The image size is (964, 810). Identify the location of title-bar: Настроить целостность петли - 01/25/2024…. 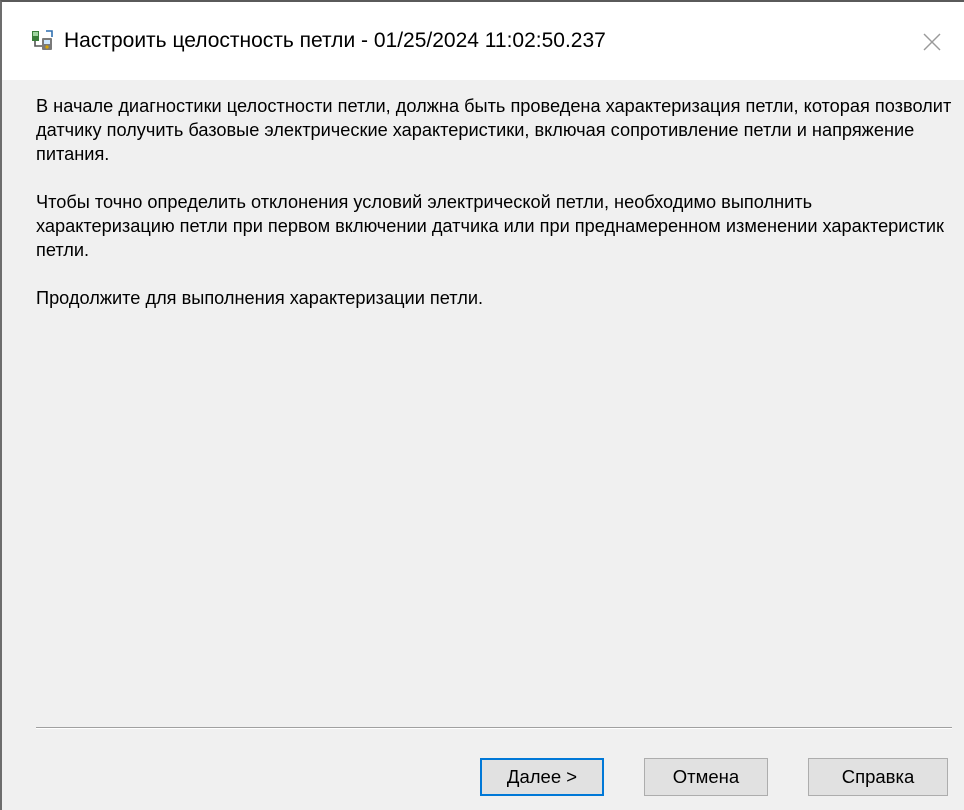
(483, 41).